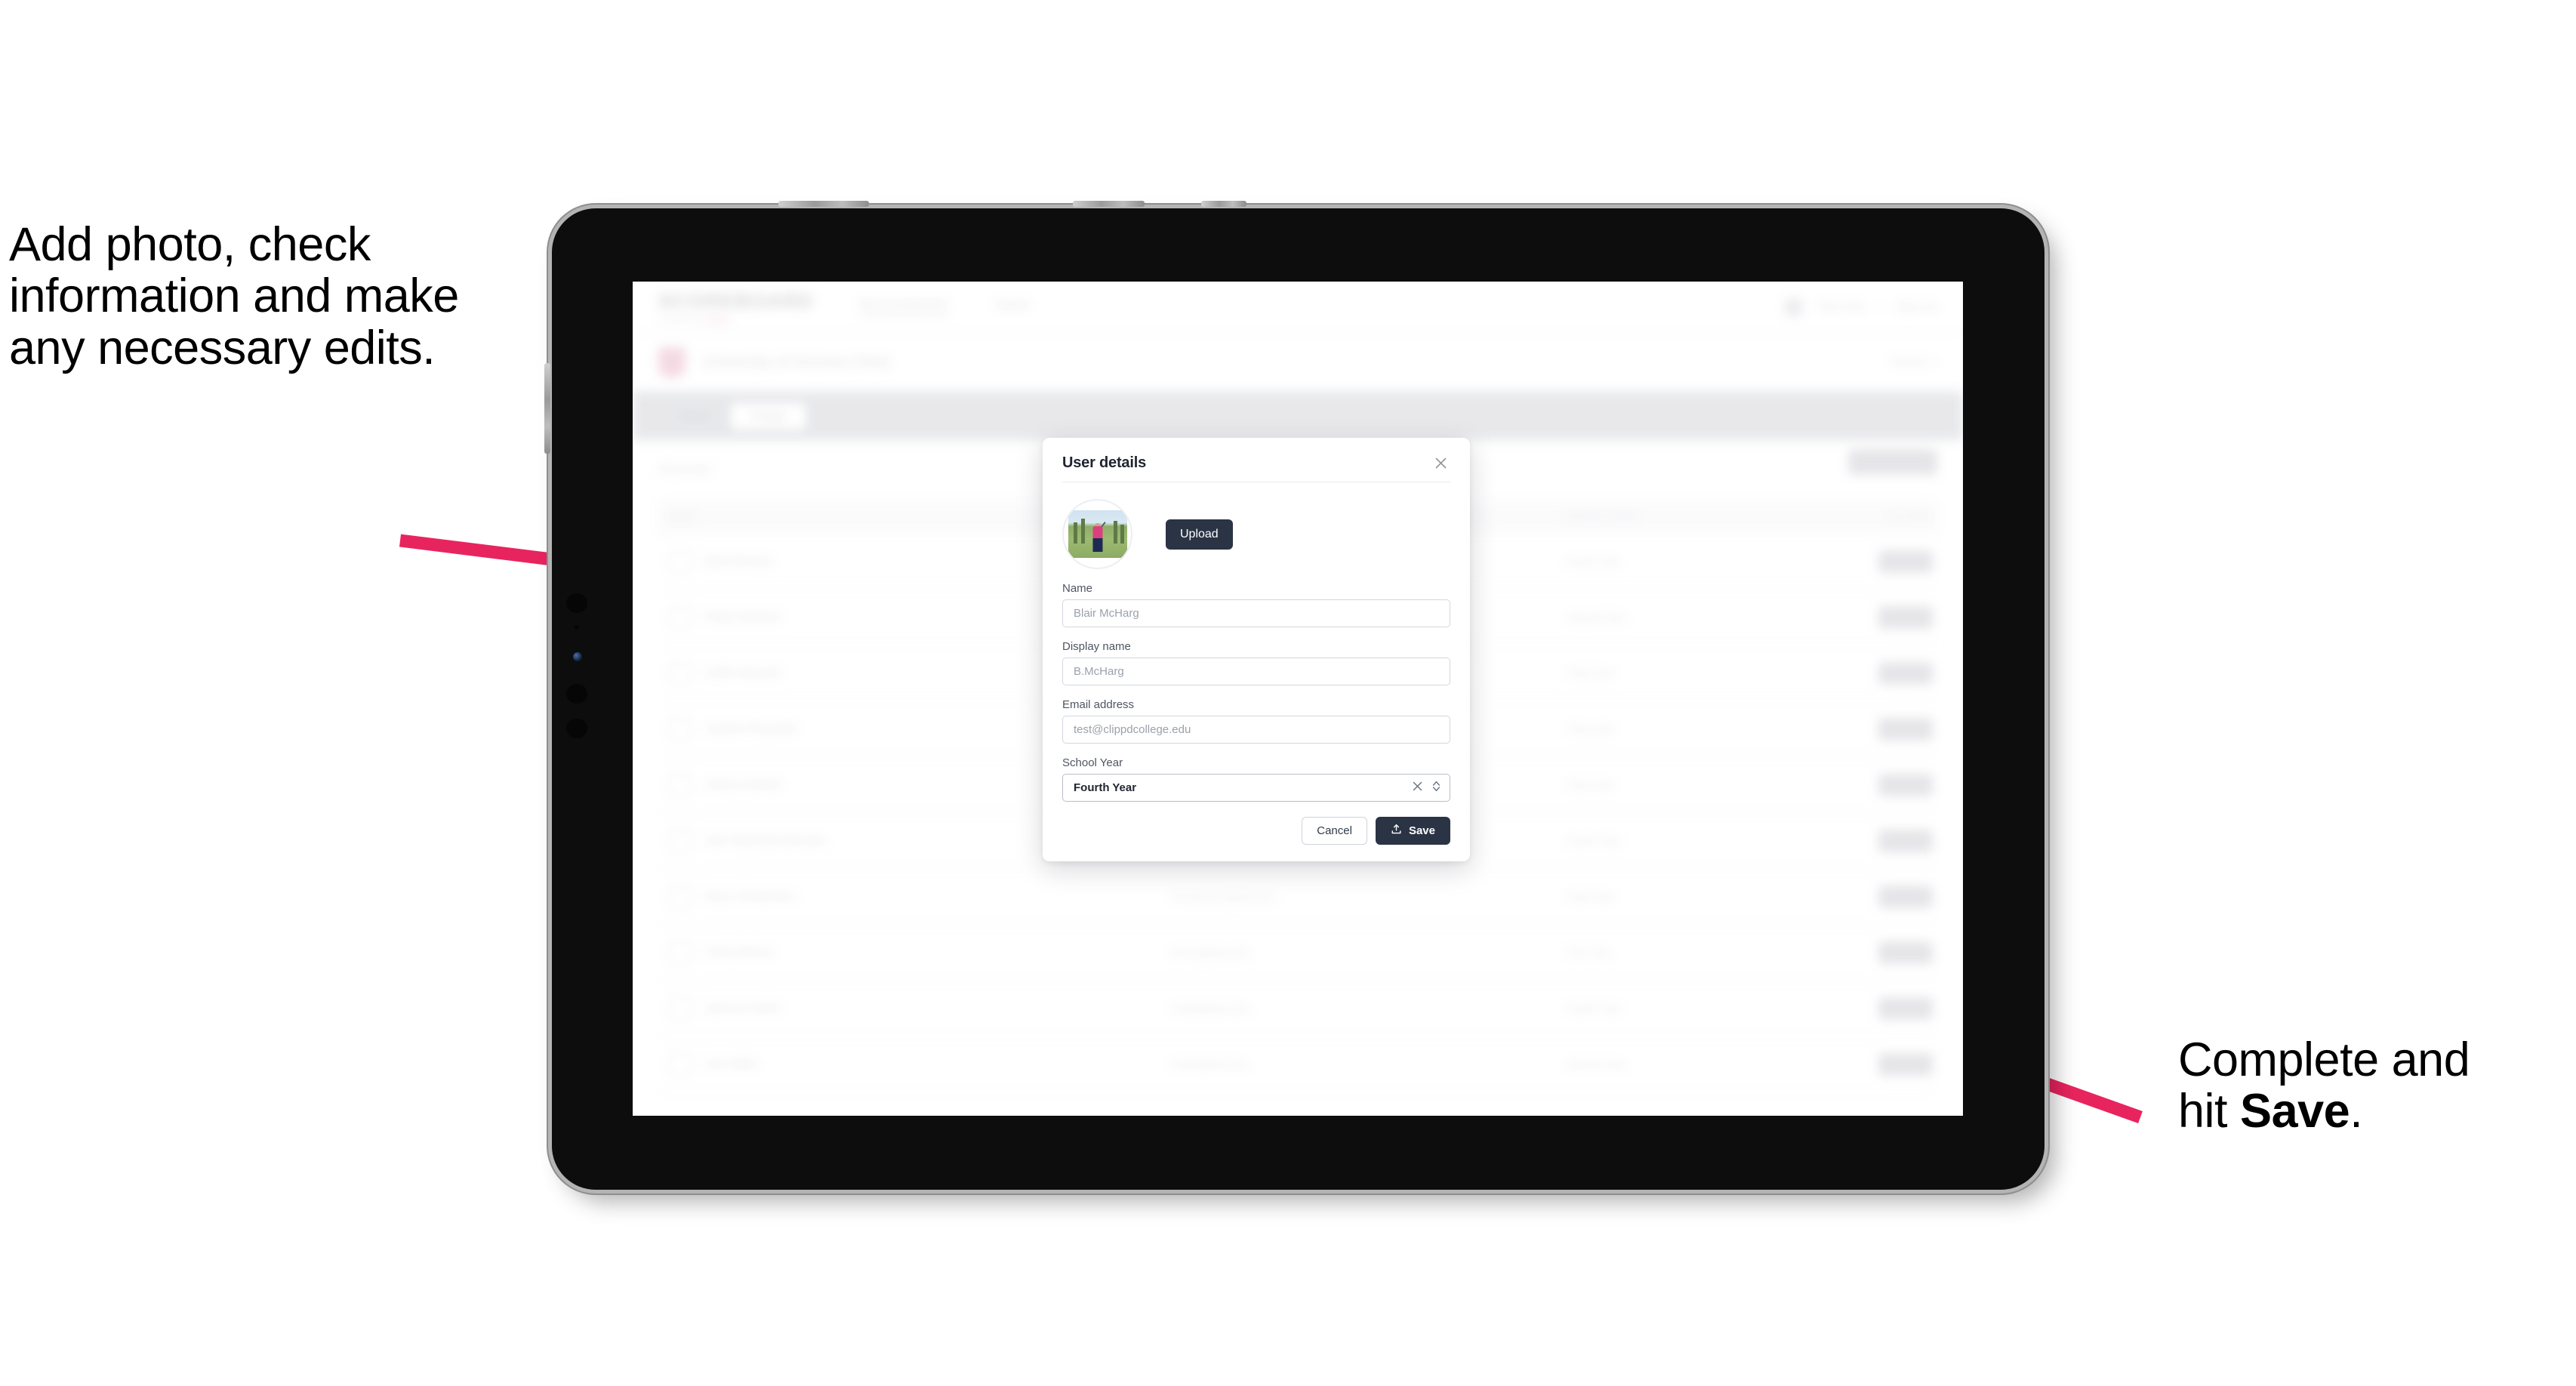  What do you see at coordinates (1098, 704) in the screenshot?
I see `field-label-email: Email address` at bounding box center [1098, 704].